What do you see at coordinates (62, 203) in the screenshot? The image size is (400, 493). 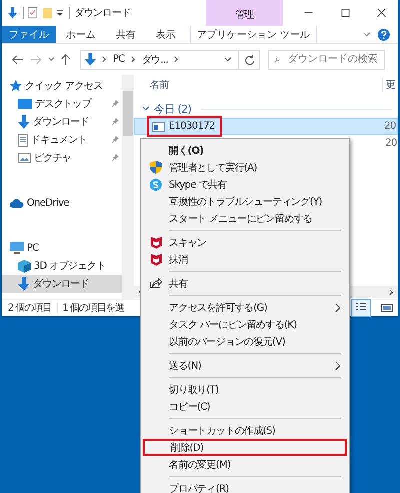 I see `nav-item: OneDrive` at bounding box center [62, 203].